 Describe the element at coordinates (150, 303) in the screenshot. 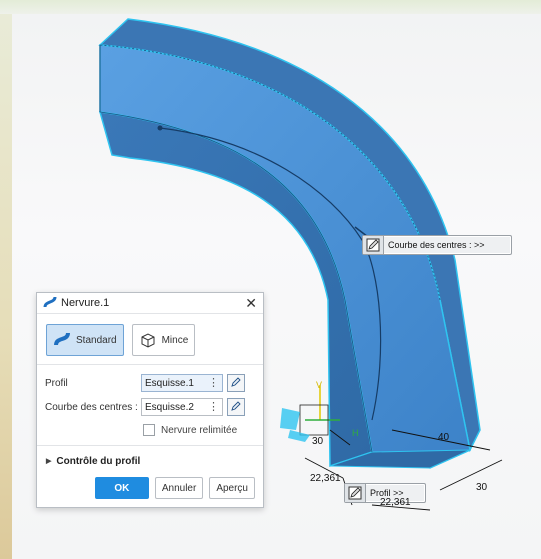

I see `dialog-title-bar: Nervure.1 ✕` at that location.